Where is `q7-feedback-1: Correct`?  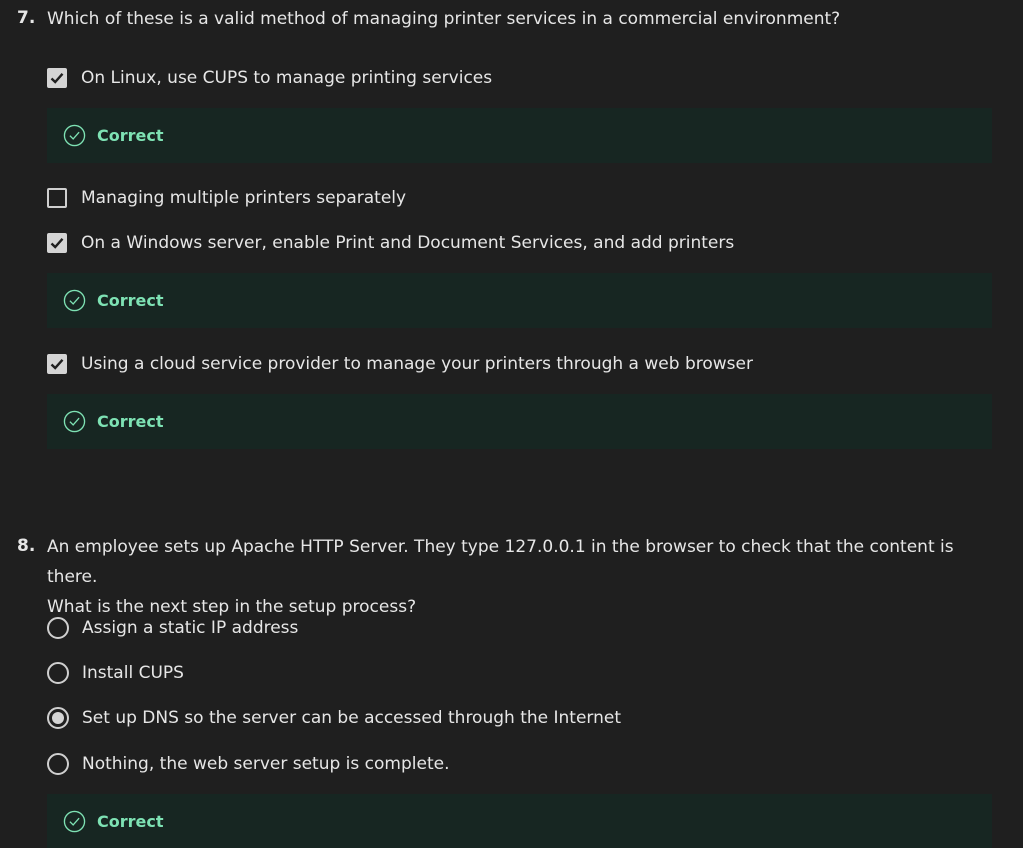
q7-feedback-1: Correct is located at coordinates (519, 135).